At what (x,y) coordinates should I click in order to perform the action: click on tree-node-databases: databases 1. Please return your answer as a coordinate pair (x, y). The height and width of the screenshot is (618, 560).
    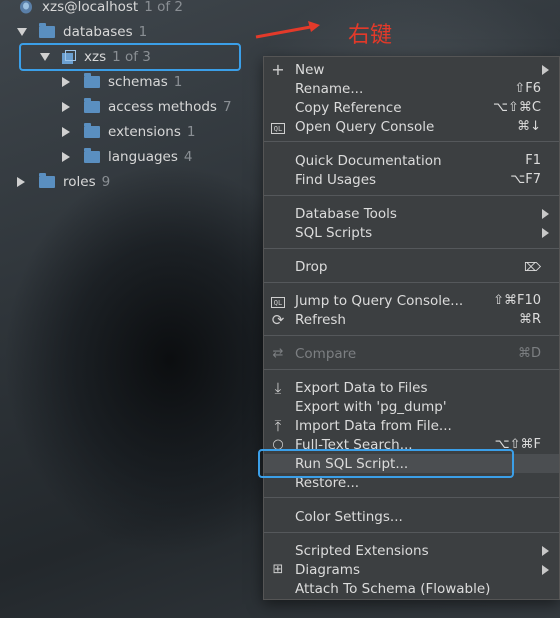
    Looking at the image, I should click on (82, 32).